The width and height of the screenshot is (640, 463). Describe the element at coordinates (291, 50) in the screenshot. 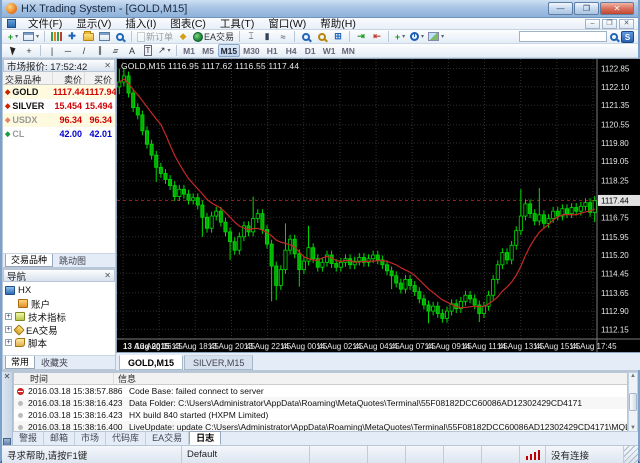

I see `timeframe-h4: H4` at that location.